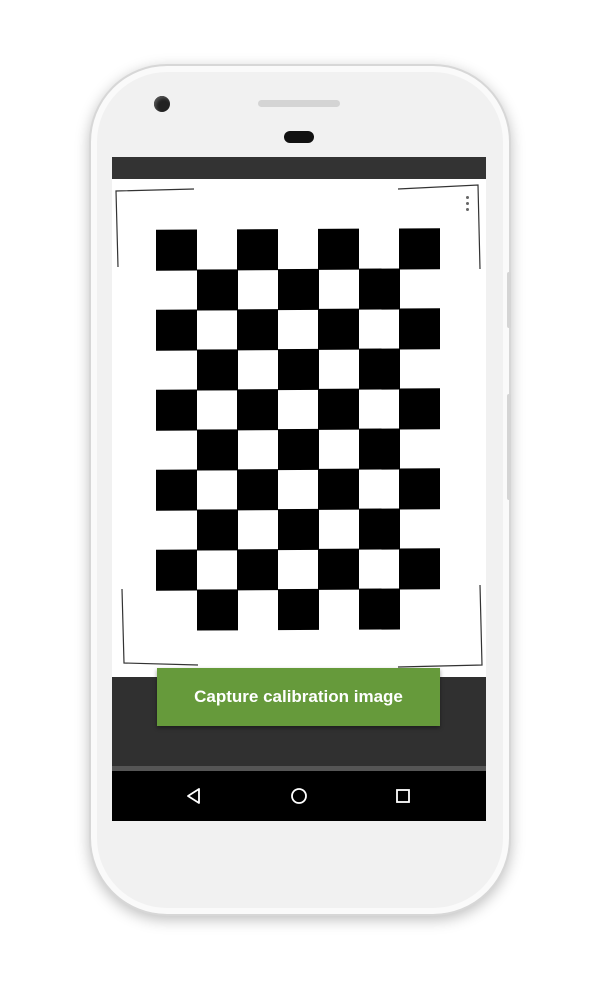 This screenshot has width=600, height=1007. I want to click on status-bar, so click(299, 168).